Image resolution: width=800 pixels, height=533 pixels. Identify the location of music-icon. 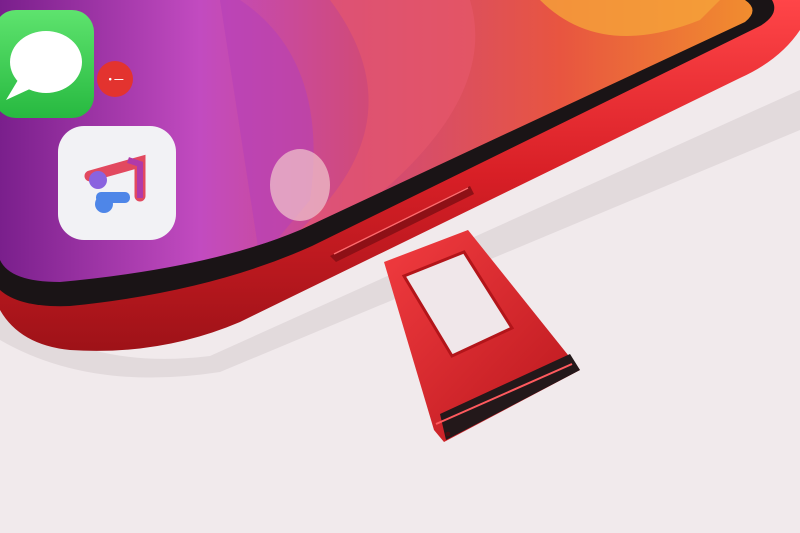
(117, 183).